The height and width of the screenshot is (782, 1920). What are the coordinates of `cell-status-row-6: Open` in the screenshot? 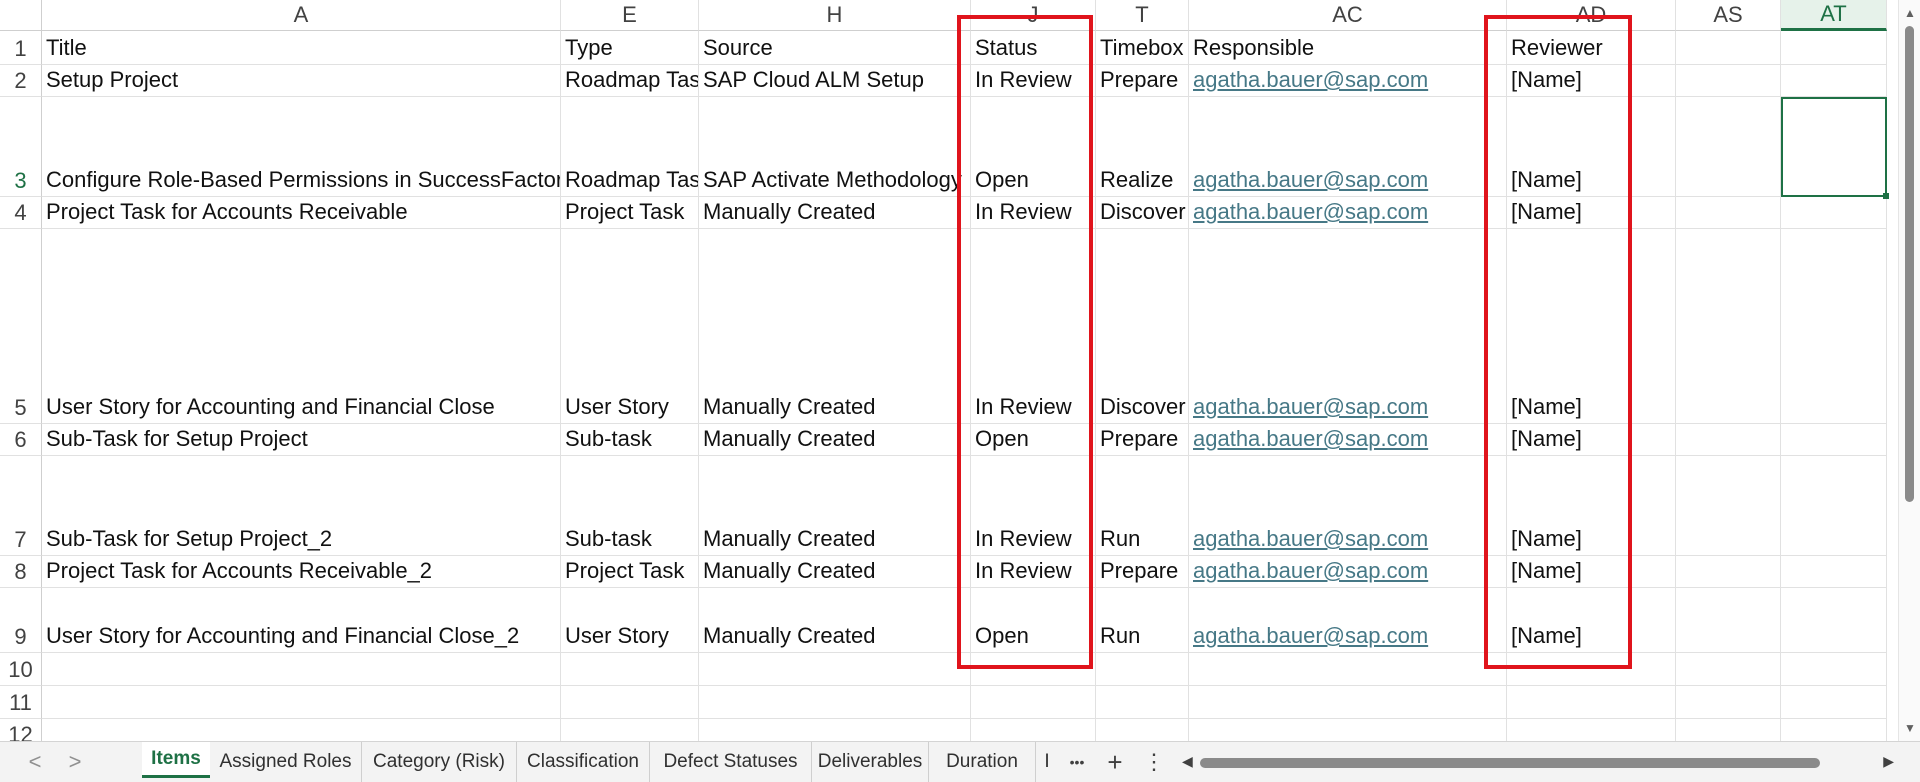 It's located at (1033, 440).